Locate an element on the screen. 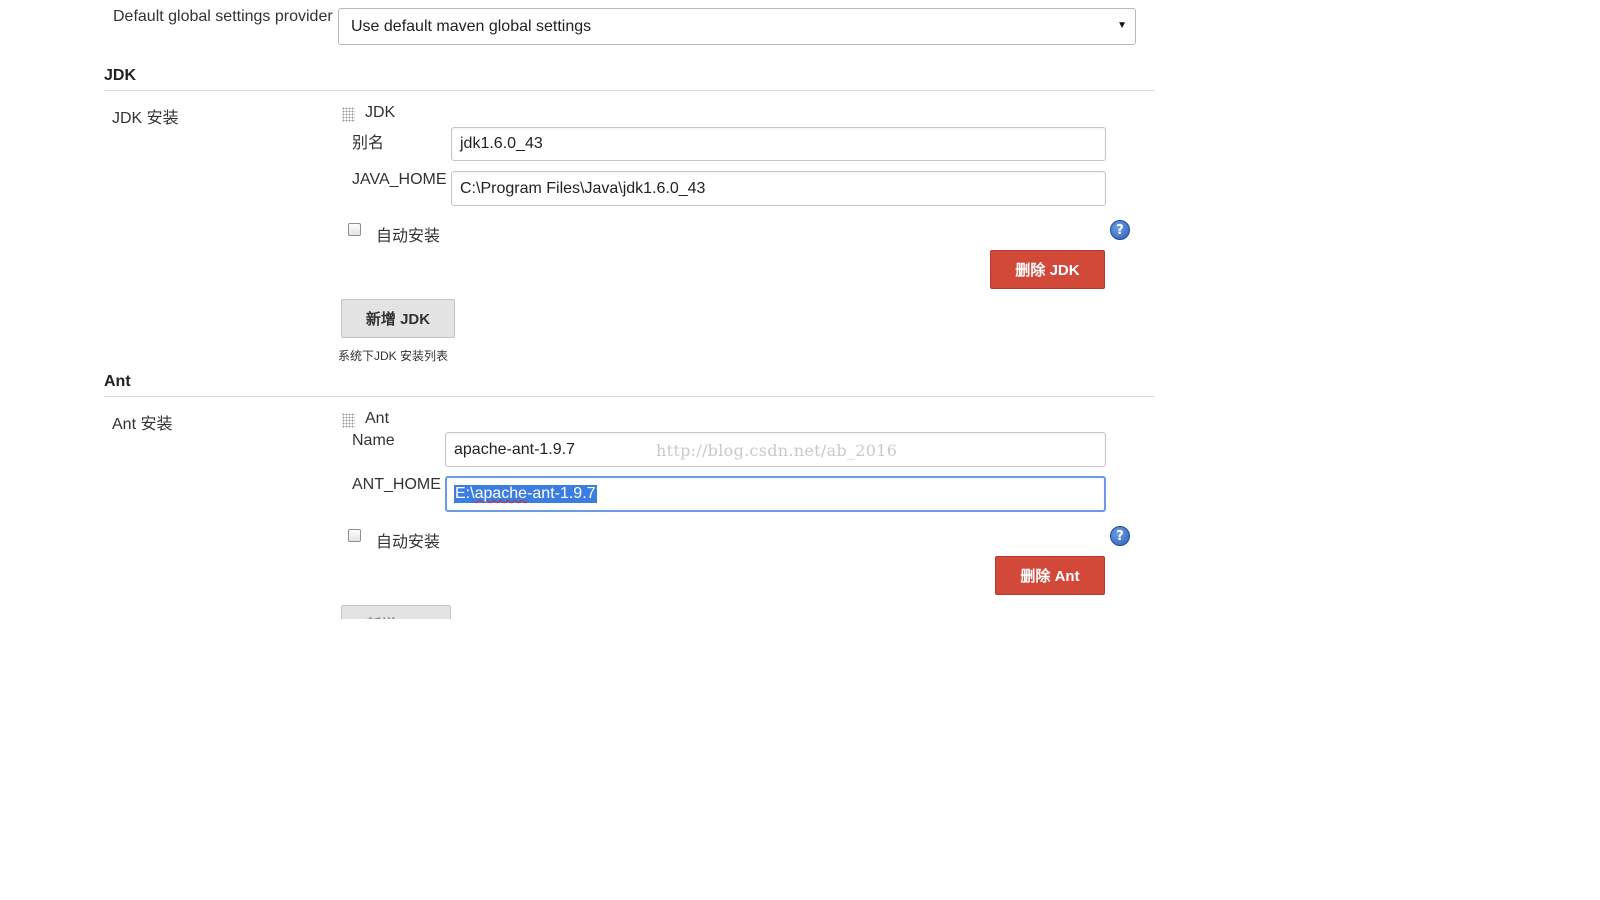 This screenshot has height=900, width=1600. jdk-section-title: JDK is located at coordinates (120, 75).